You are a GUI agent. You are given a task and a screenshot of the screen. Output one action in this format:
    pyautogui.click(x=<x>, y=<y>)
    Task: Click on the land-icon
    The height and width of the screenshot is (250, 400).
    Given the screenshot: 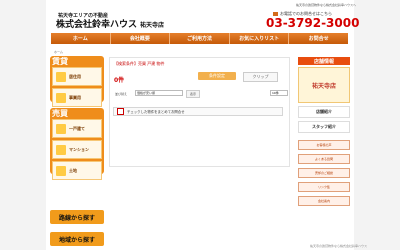 What is the action you would take?
    pyautogui.click(x=61, y=170)
    